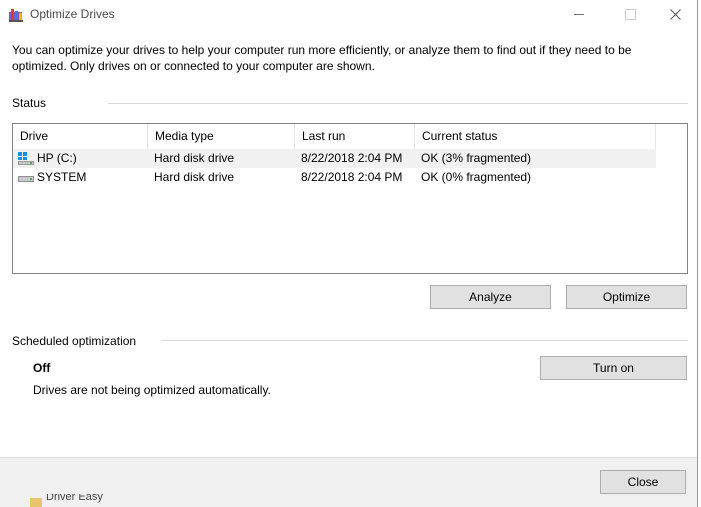 The height and width of the screenshot is (507, 701). What do you see at coordinates (355, 136) in the screenshot?
I see `column-header-last-run: Last run` at bounding box center [355, 136].